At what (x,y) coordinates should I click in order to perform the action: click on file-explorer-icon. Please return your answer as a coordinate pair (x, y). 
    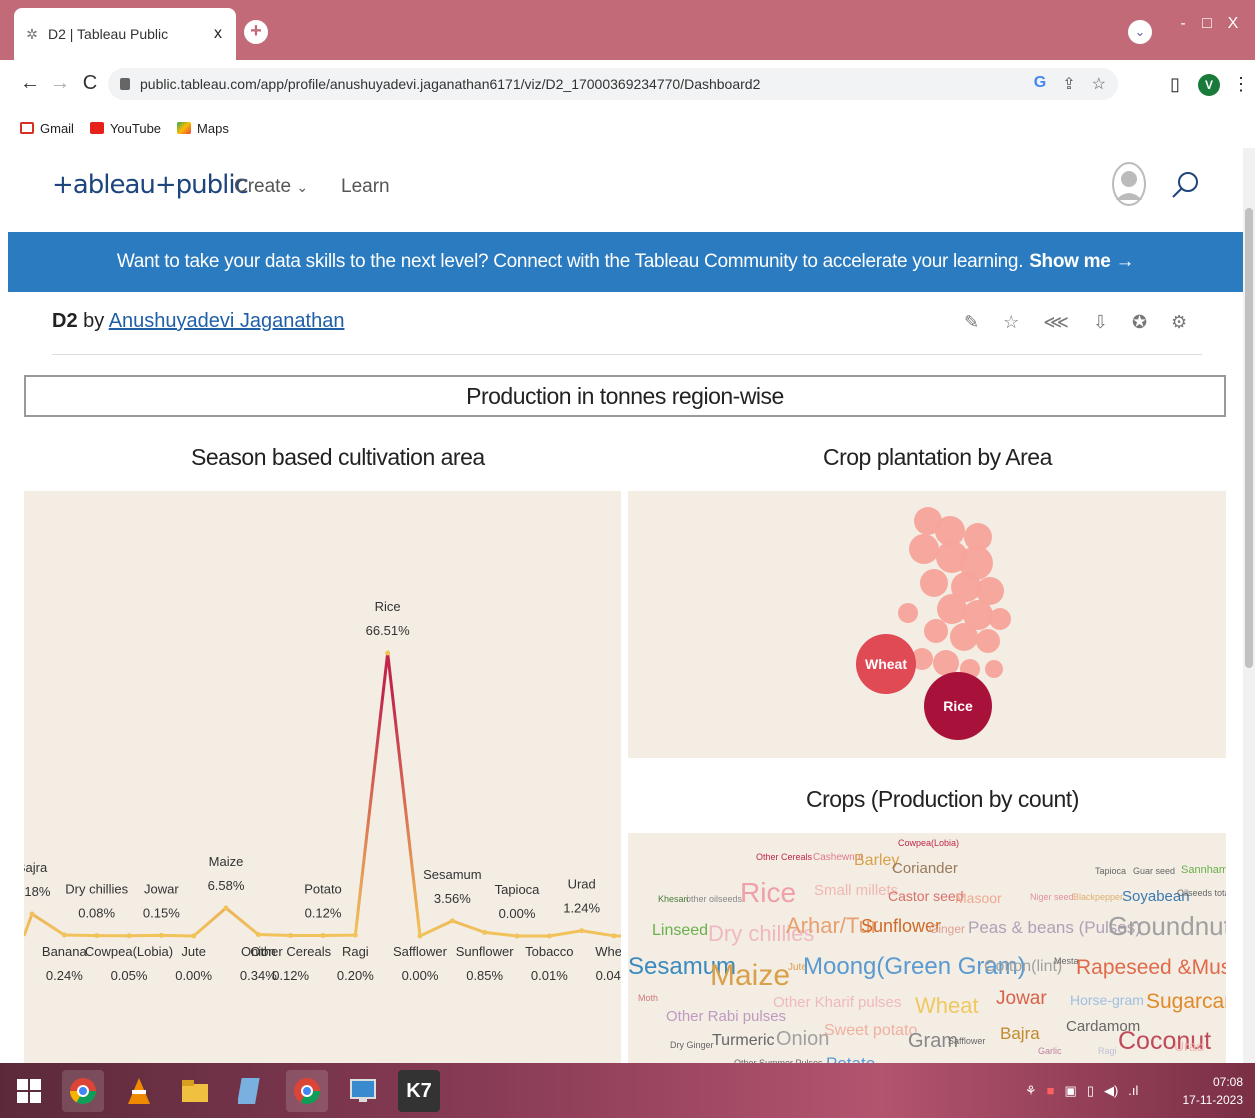
    Looking at the image, I should click on (195, 1091).